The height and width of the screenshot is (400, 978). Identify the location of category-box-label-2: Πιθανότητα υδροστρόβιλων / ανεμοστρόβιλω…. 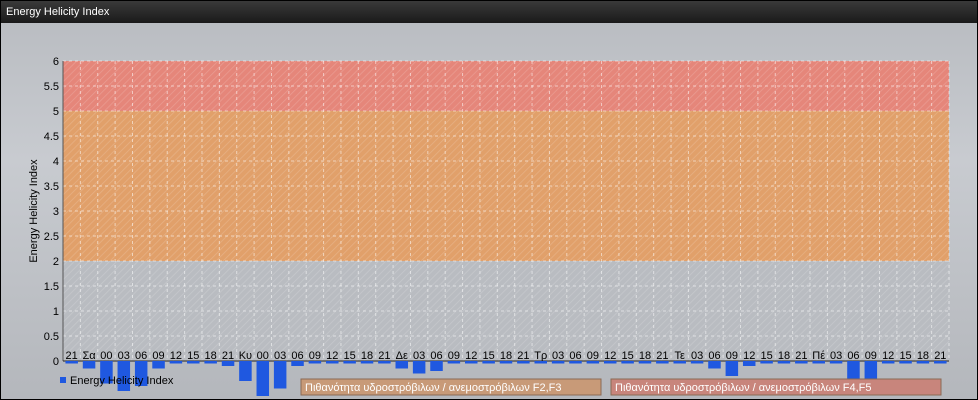
(743, 388).